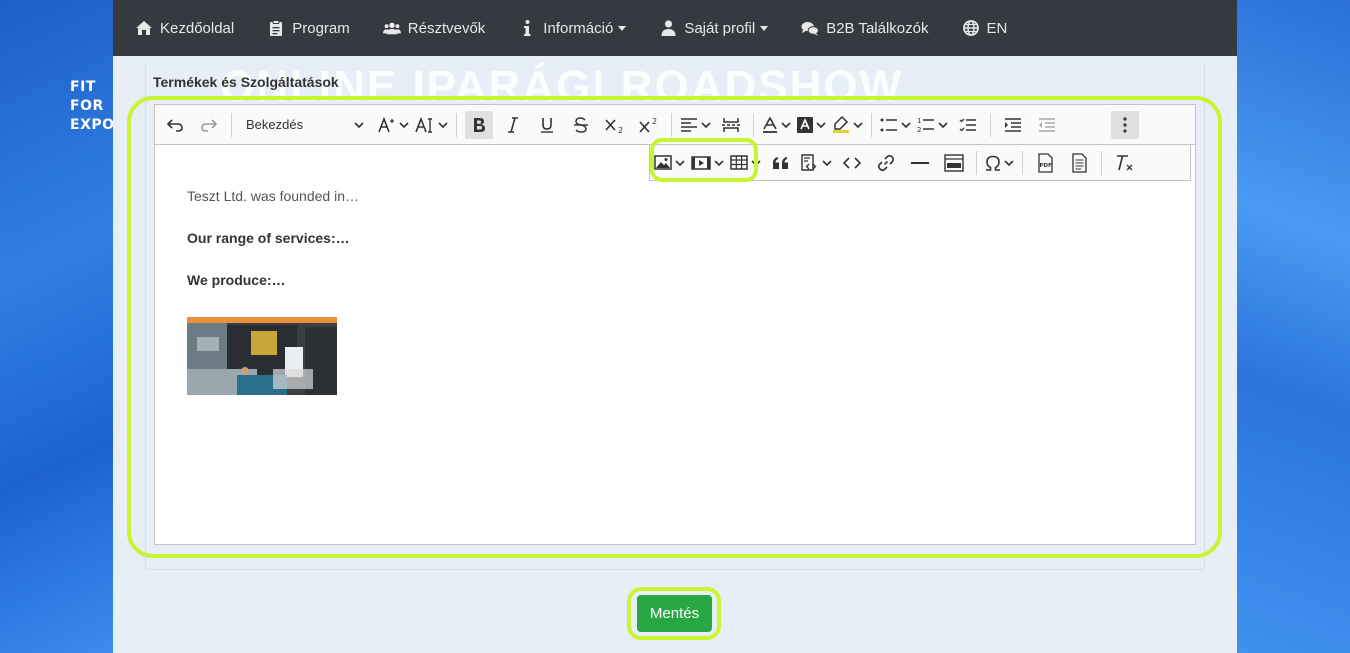  Describe the element at coordinates (865, 28) in the screenshot. I see `nav-b2b-meetings: B2B Találkozók` at that location.